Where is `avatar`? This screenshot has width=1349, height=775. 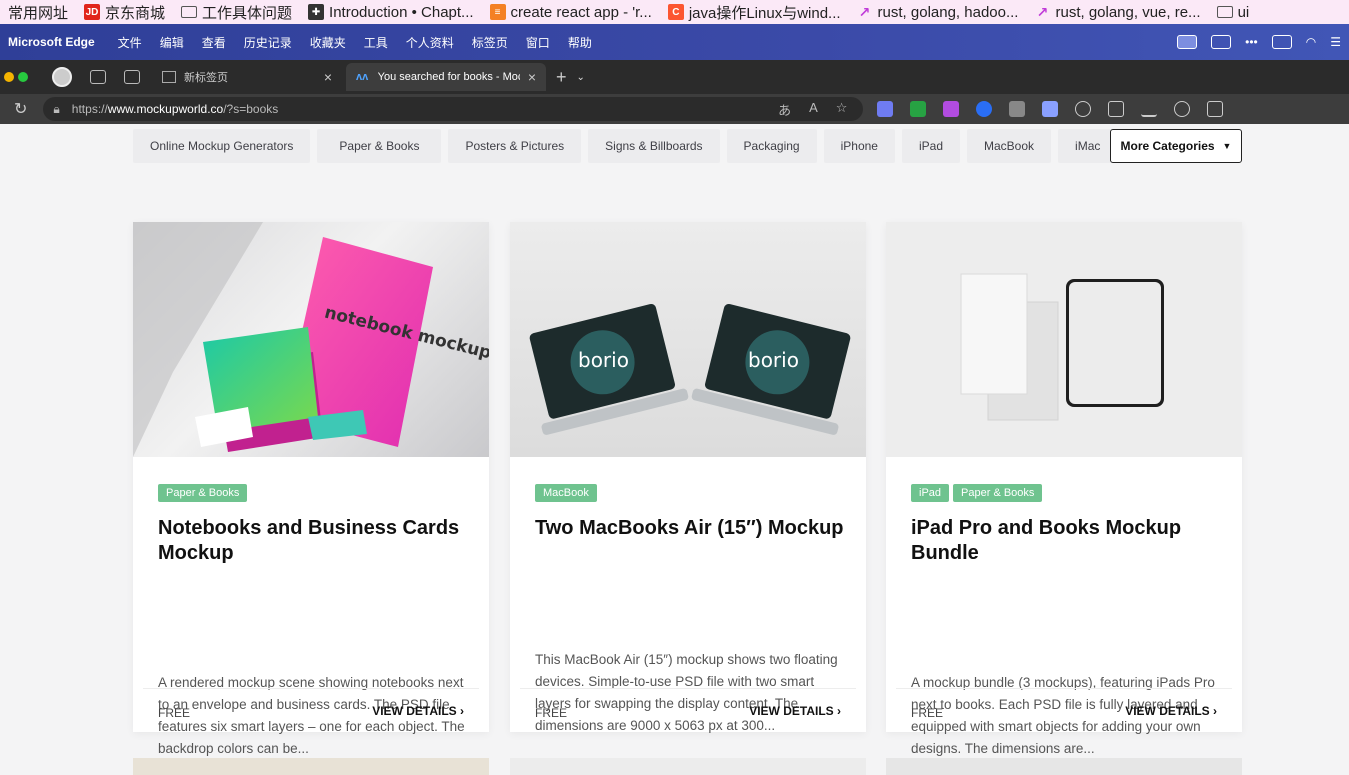
avatar is located at coordinates (62, 77).